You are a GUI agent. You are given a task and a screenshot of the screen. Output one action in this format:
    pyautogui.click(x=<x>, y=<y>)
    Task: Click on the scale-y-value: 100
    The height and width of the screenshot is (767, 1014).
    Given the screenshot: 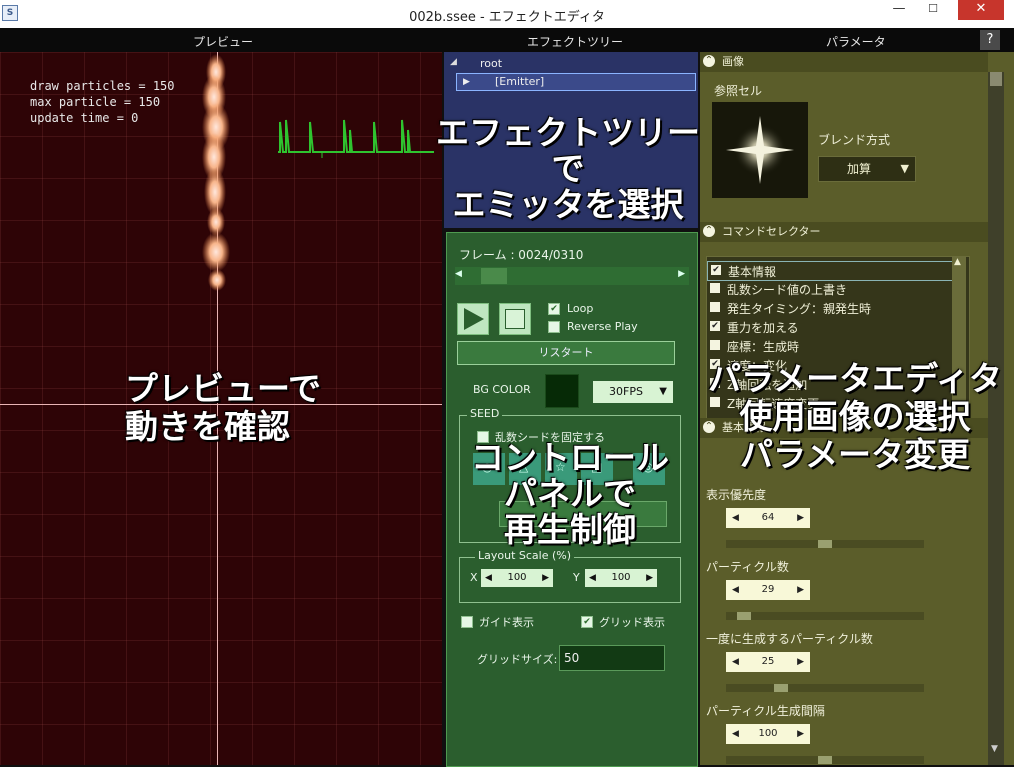 What is the action you would take?
    pyautogui.click(x=621, y=577)
    